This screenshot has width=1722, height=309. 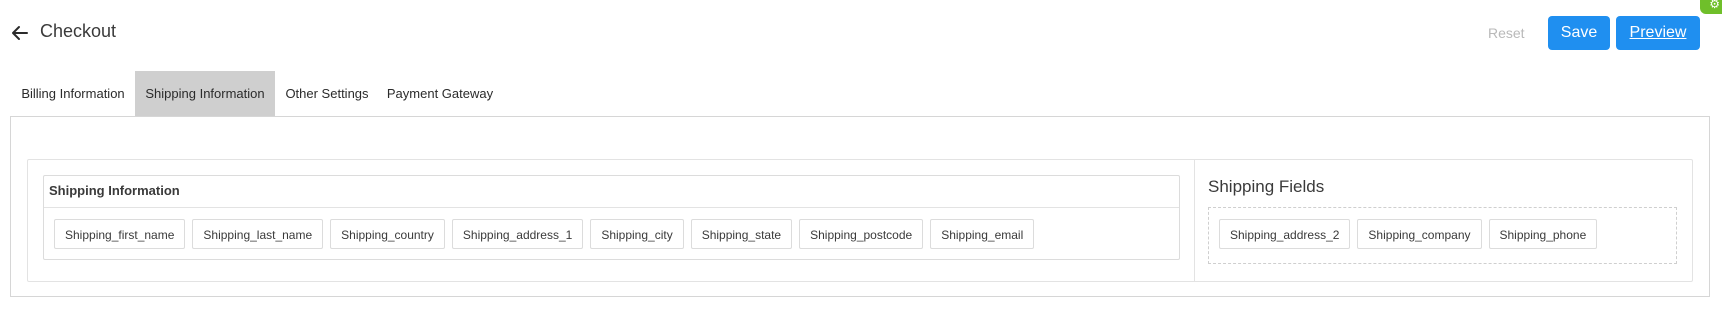 What do you see at coordinates (1506, 33) in the screenshot?
I see `reset-button: Reset` at bounding box center [1506, 33].